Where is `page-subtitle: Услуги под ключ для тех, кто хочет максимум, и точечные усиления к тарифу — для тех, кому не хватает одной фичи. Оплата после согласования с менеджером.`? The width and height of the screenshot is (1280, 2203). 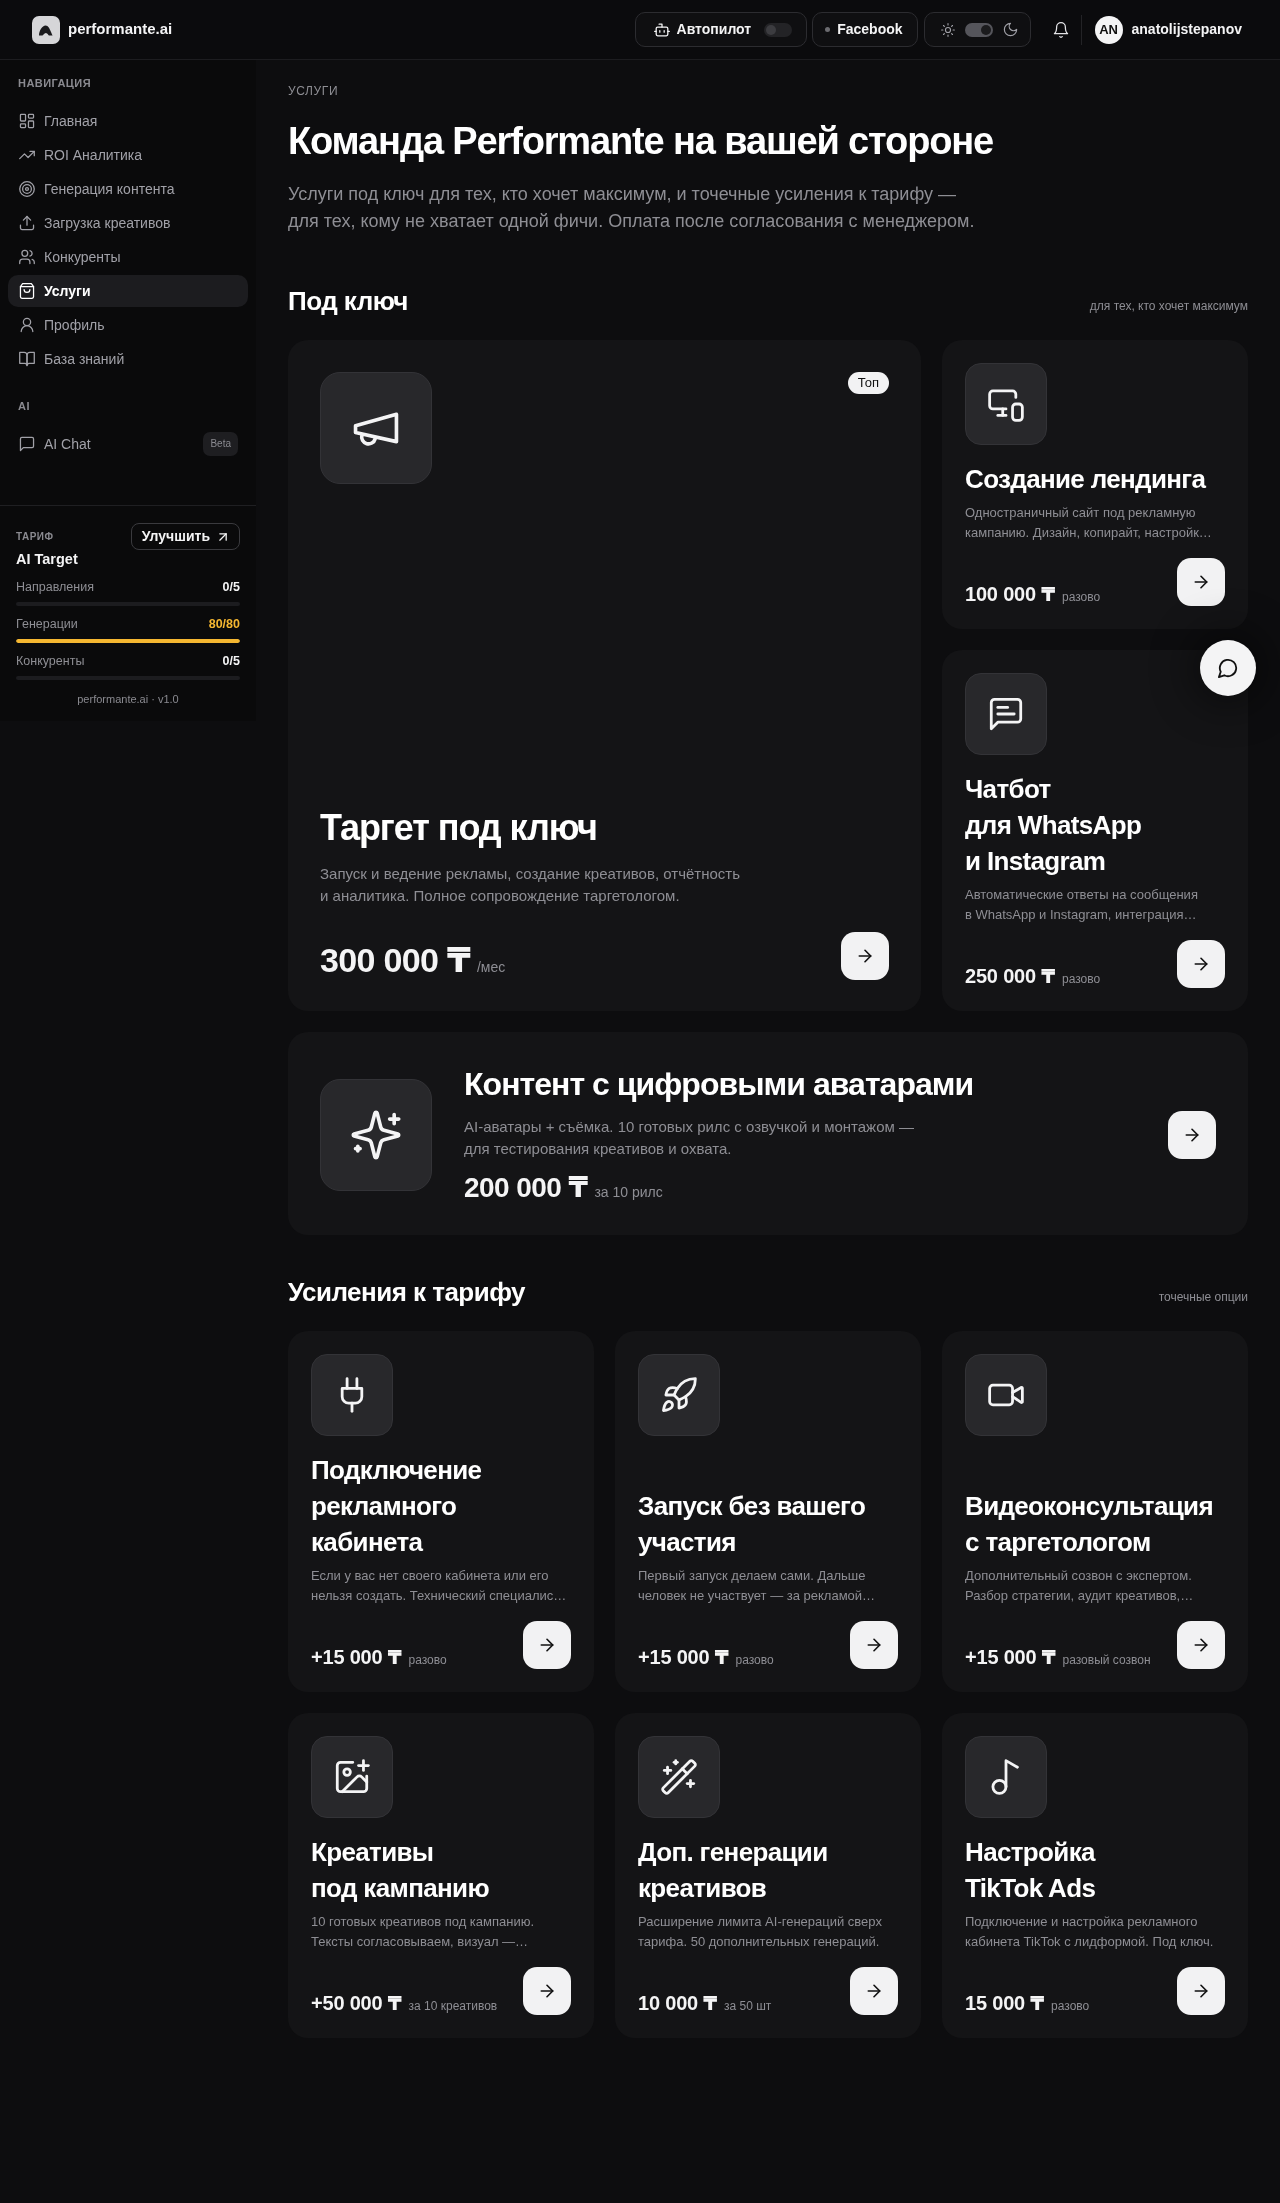
page-subtitle: Услуги под ключ для тех, кто хочет максимум, и точечные усиления к тарифу — для тех, кому не хватает одной фичи. Оплата после согласования с менеджером. is located at coordinates (632, 208).